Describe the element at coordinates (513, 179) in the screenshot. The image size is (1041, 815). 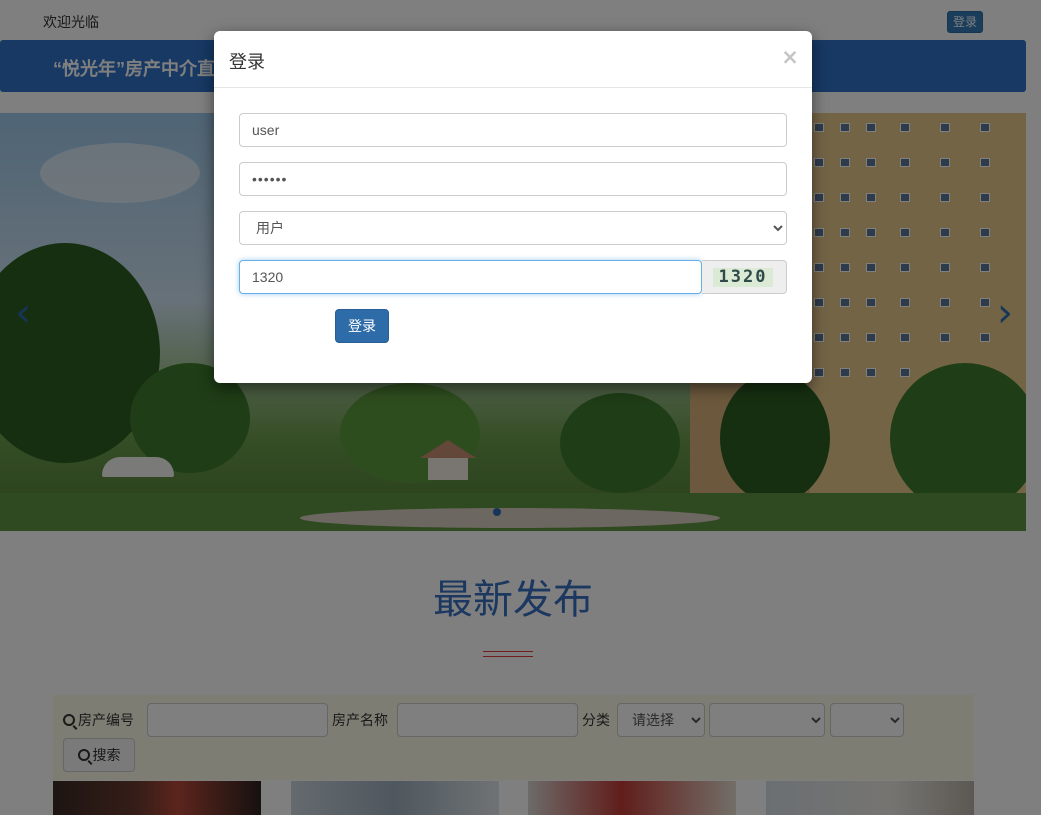
I see `password-input` at that location.